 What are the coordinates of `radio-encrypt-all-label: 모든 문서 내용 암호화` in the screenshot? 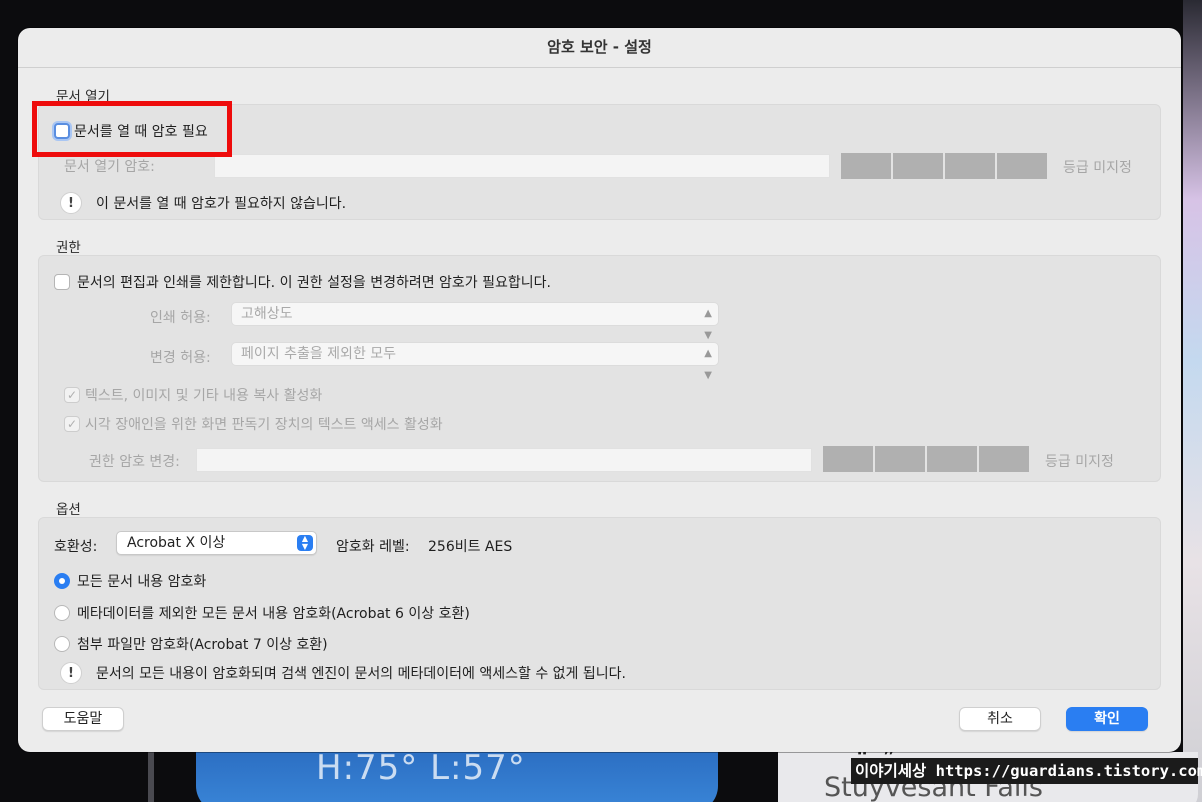 It's located at (142, 582).